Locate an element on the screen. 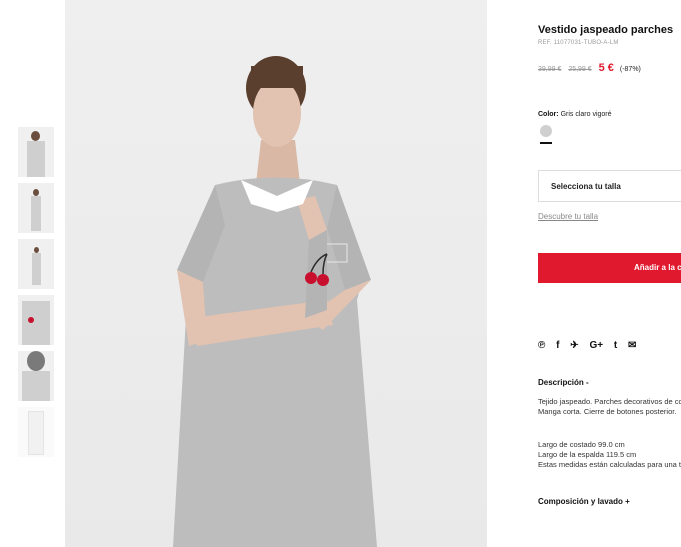 The height and width of the screenshot is (547, 681). tumblr-icon: t is located at coordinates (615, 345).